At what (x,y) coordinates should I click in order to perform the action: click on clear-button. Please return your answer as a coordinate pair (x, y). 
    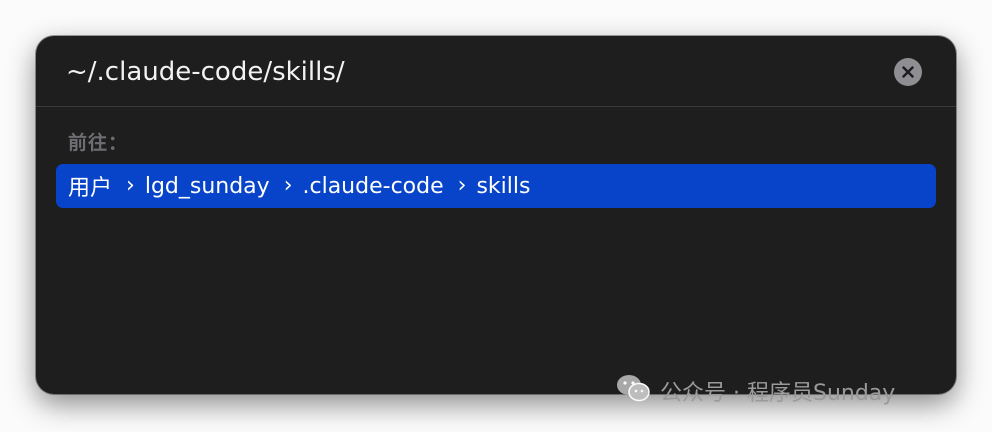
    Looking at the image, I should click on (908, 72).